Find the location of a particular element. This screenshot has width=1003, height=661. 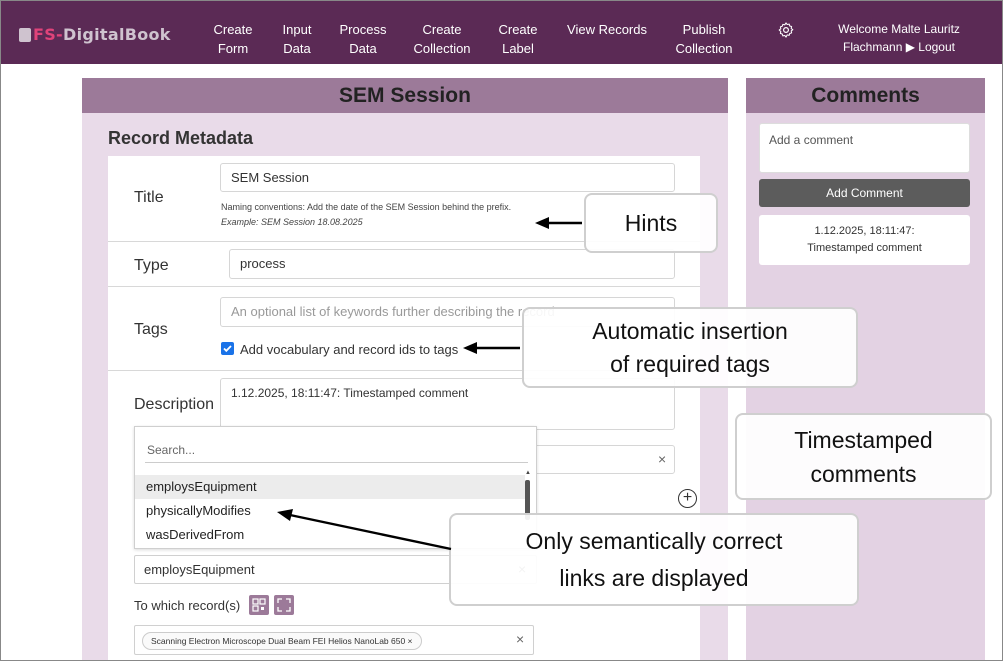

hints-callout: Hints is located at coordinates (651, 223).